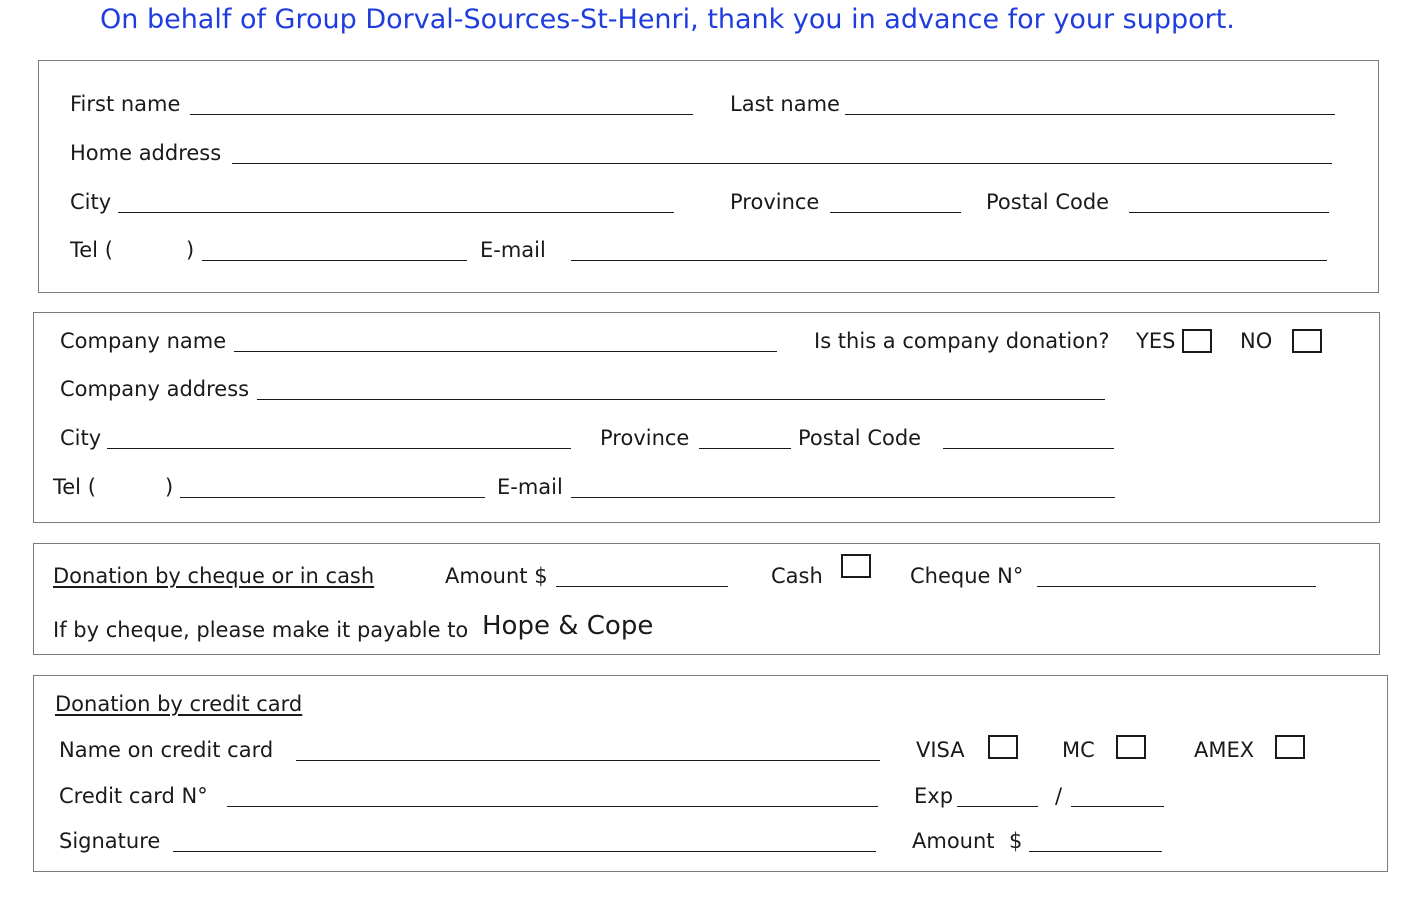 The image size is (1425, 897). I want to click on mc-checkbox, so click(1131, 747).